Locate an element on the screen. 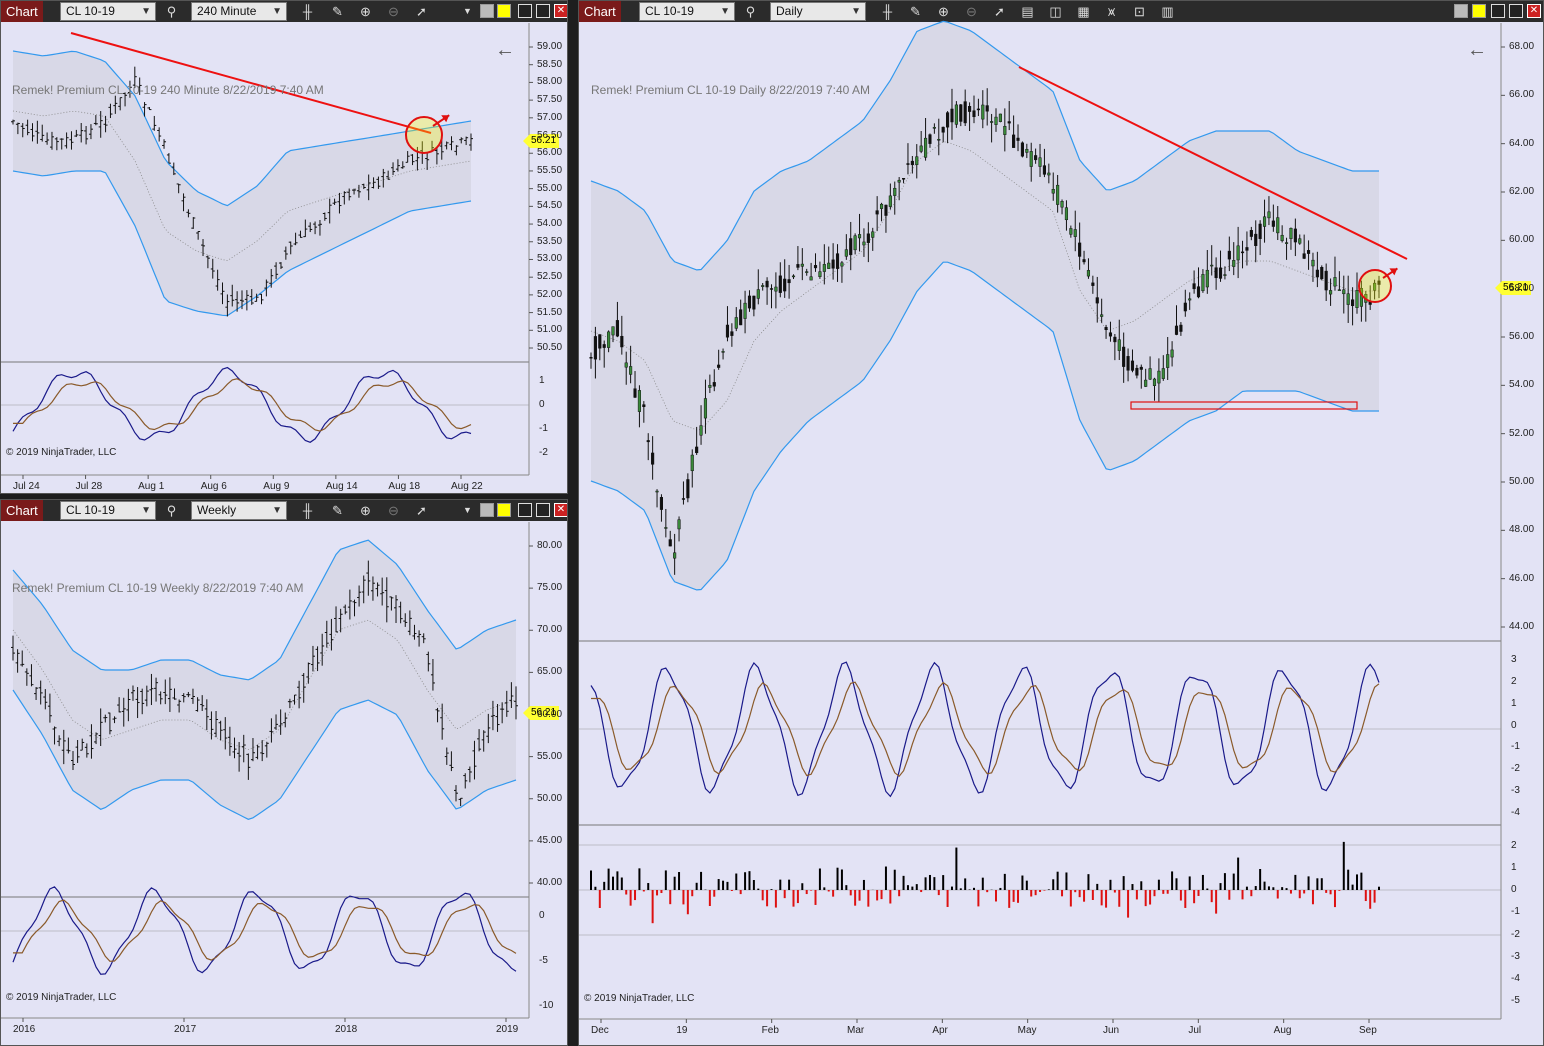 Image resolution: width=1544 pixels, height=1046 pixels. date-tick-label: Aug 1 is located at coordinates (151, 486).